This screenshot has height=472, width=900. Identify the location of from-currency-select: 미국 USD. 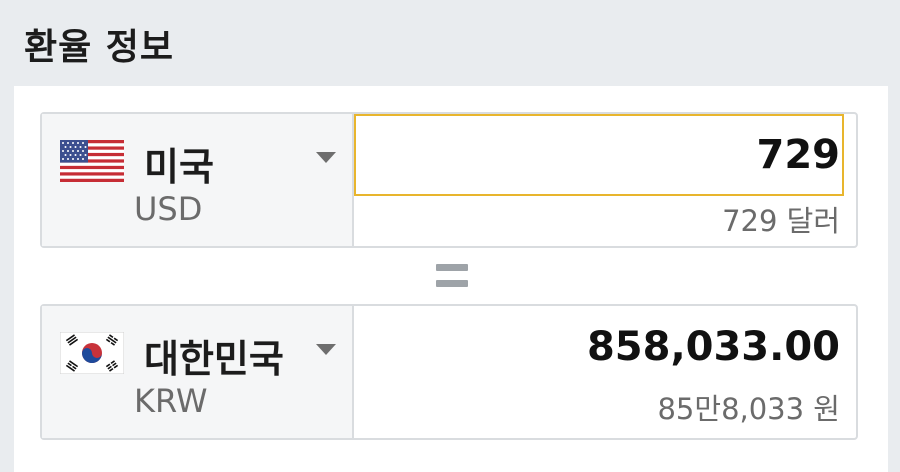
(198, 180).